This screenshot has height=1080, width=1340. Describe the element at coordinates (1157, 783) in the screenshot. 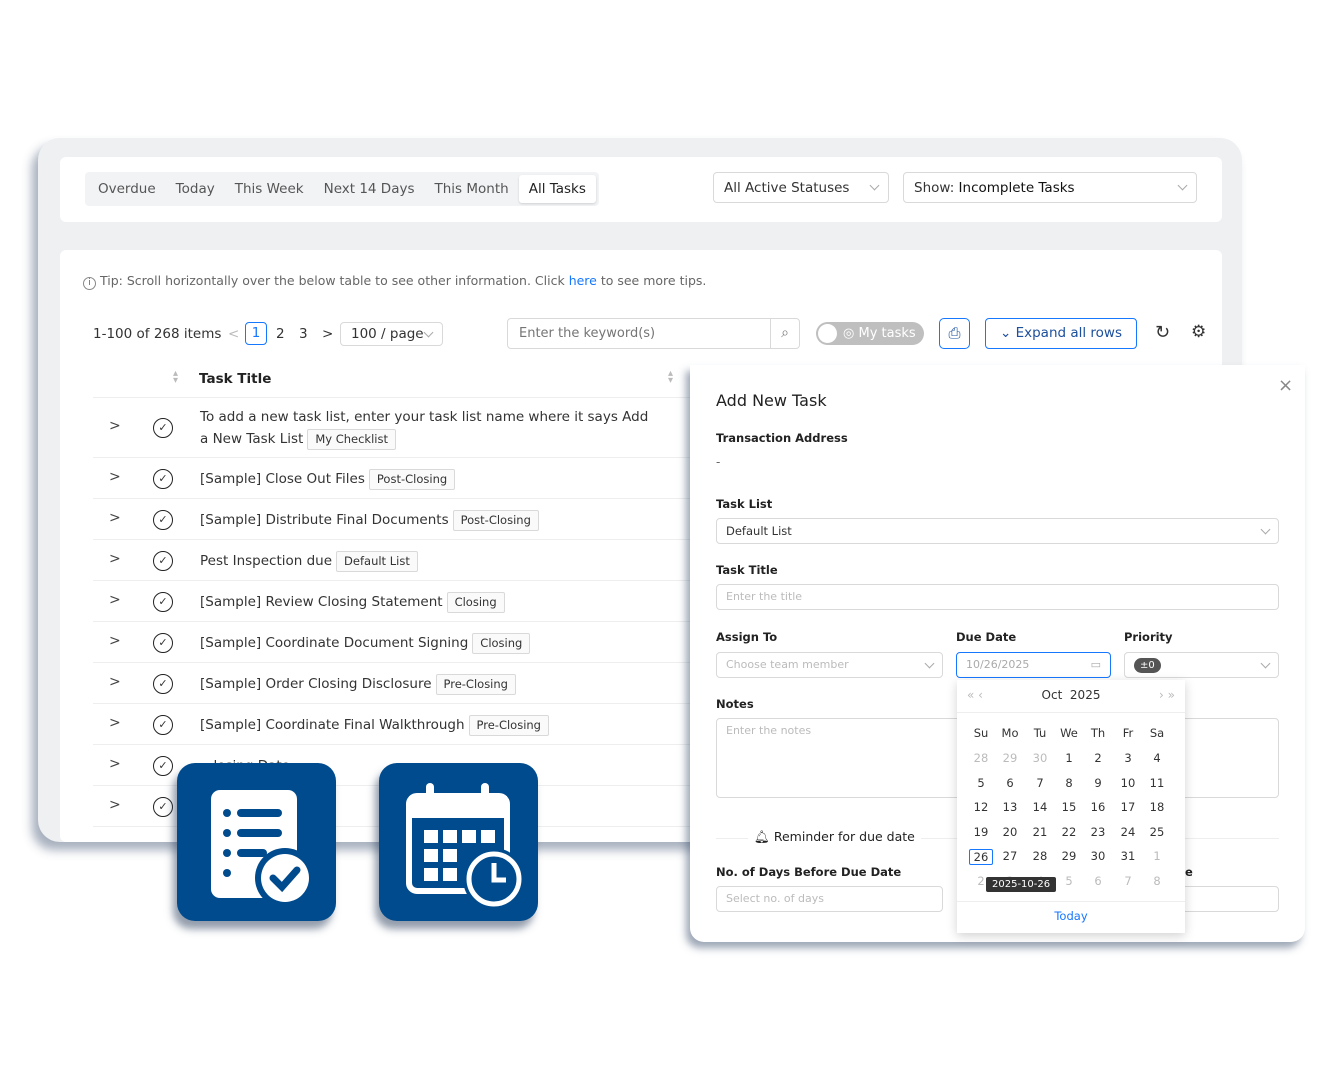

I see `calendar-day: 11` at that location.